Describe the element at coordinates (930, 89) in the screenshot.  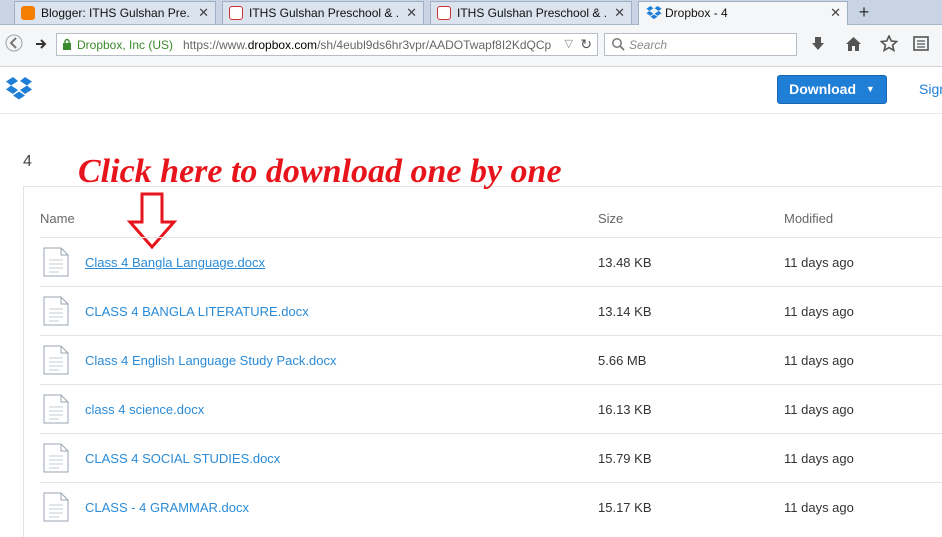
I see `sign-in-link: Sign` at that location.